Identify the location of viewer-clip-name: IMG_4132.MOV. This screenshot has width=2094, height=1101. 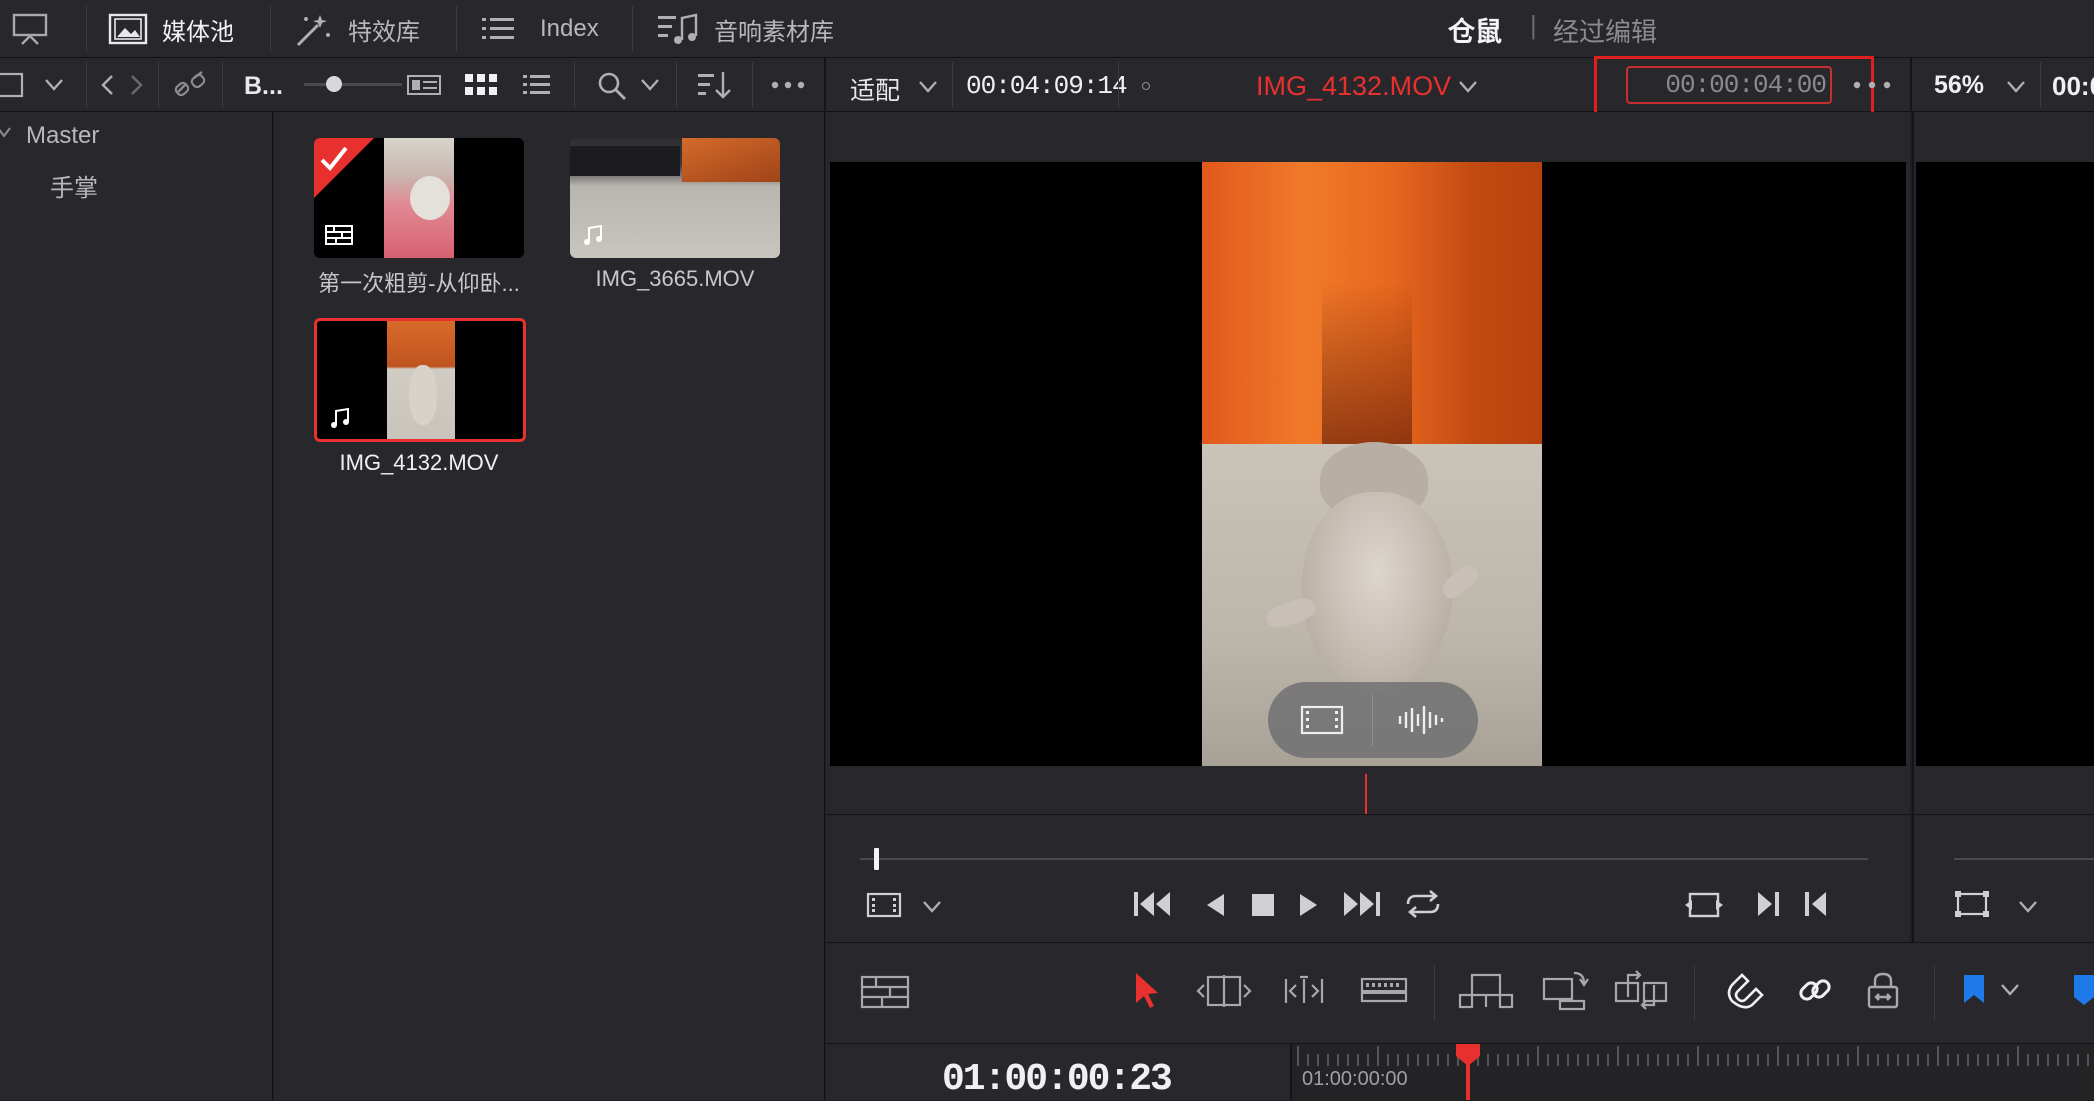
(1353, 86).